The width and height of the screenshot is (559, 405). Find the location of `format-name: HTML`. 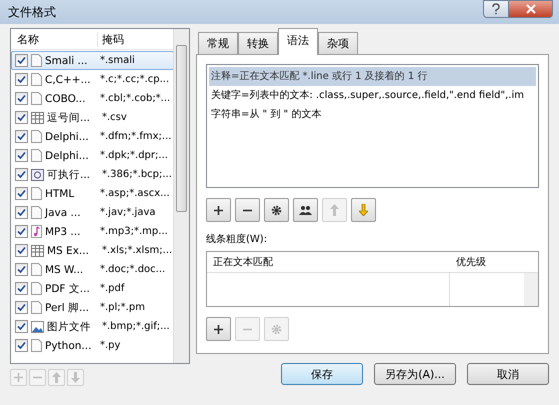

format-name: HTML is located at coordinates (60, 194).